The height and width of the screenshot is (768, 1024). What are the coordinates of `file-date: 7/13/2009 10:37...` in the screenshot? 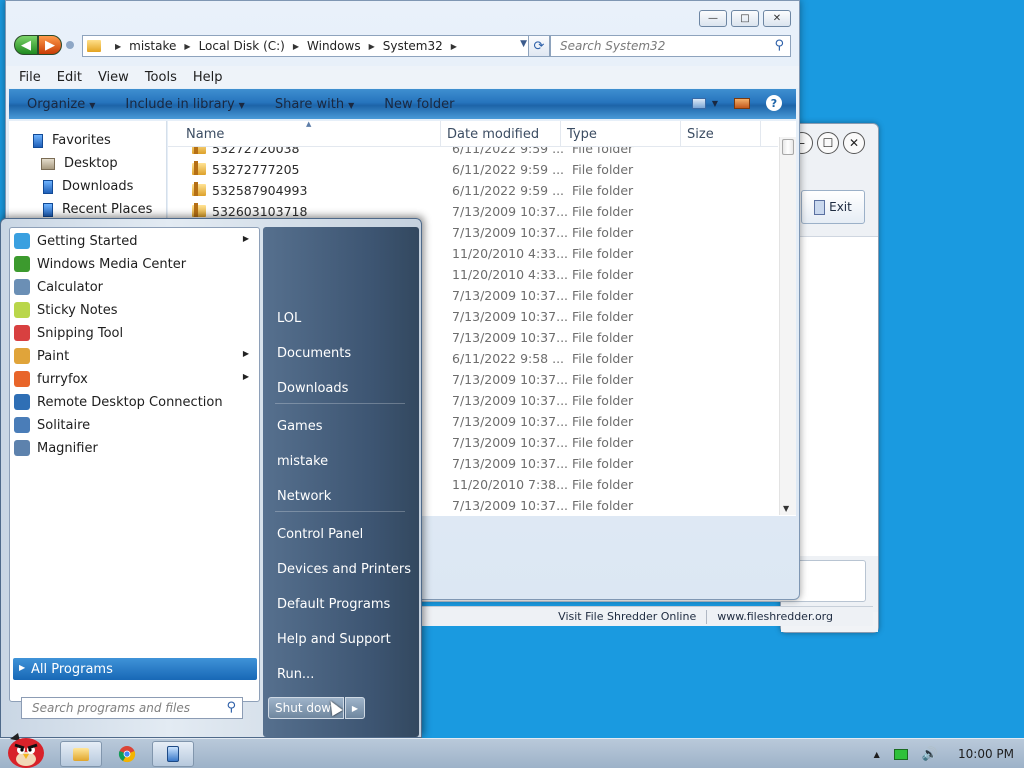 It's located at (510, 400).